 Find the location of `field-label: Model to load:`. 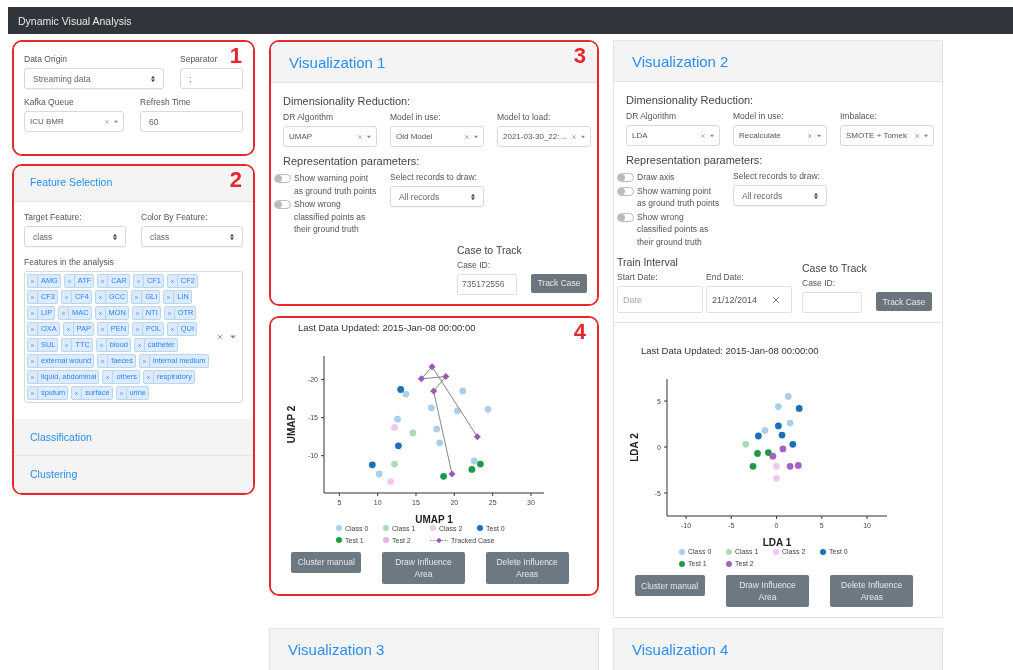

field-label: Model to load: is located at coordinates (524, 117).